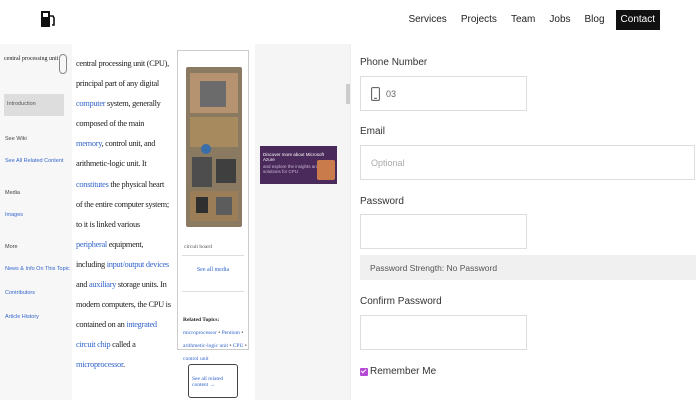 The image size is (700, 400). Describe the element at coordinates (16, 139) in the screenshot. I see `sidebar-head-see-wiki: See Wiki` at that location.